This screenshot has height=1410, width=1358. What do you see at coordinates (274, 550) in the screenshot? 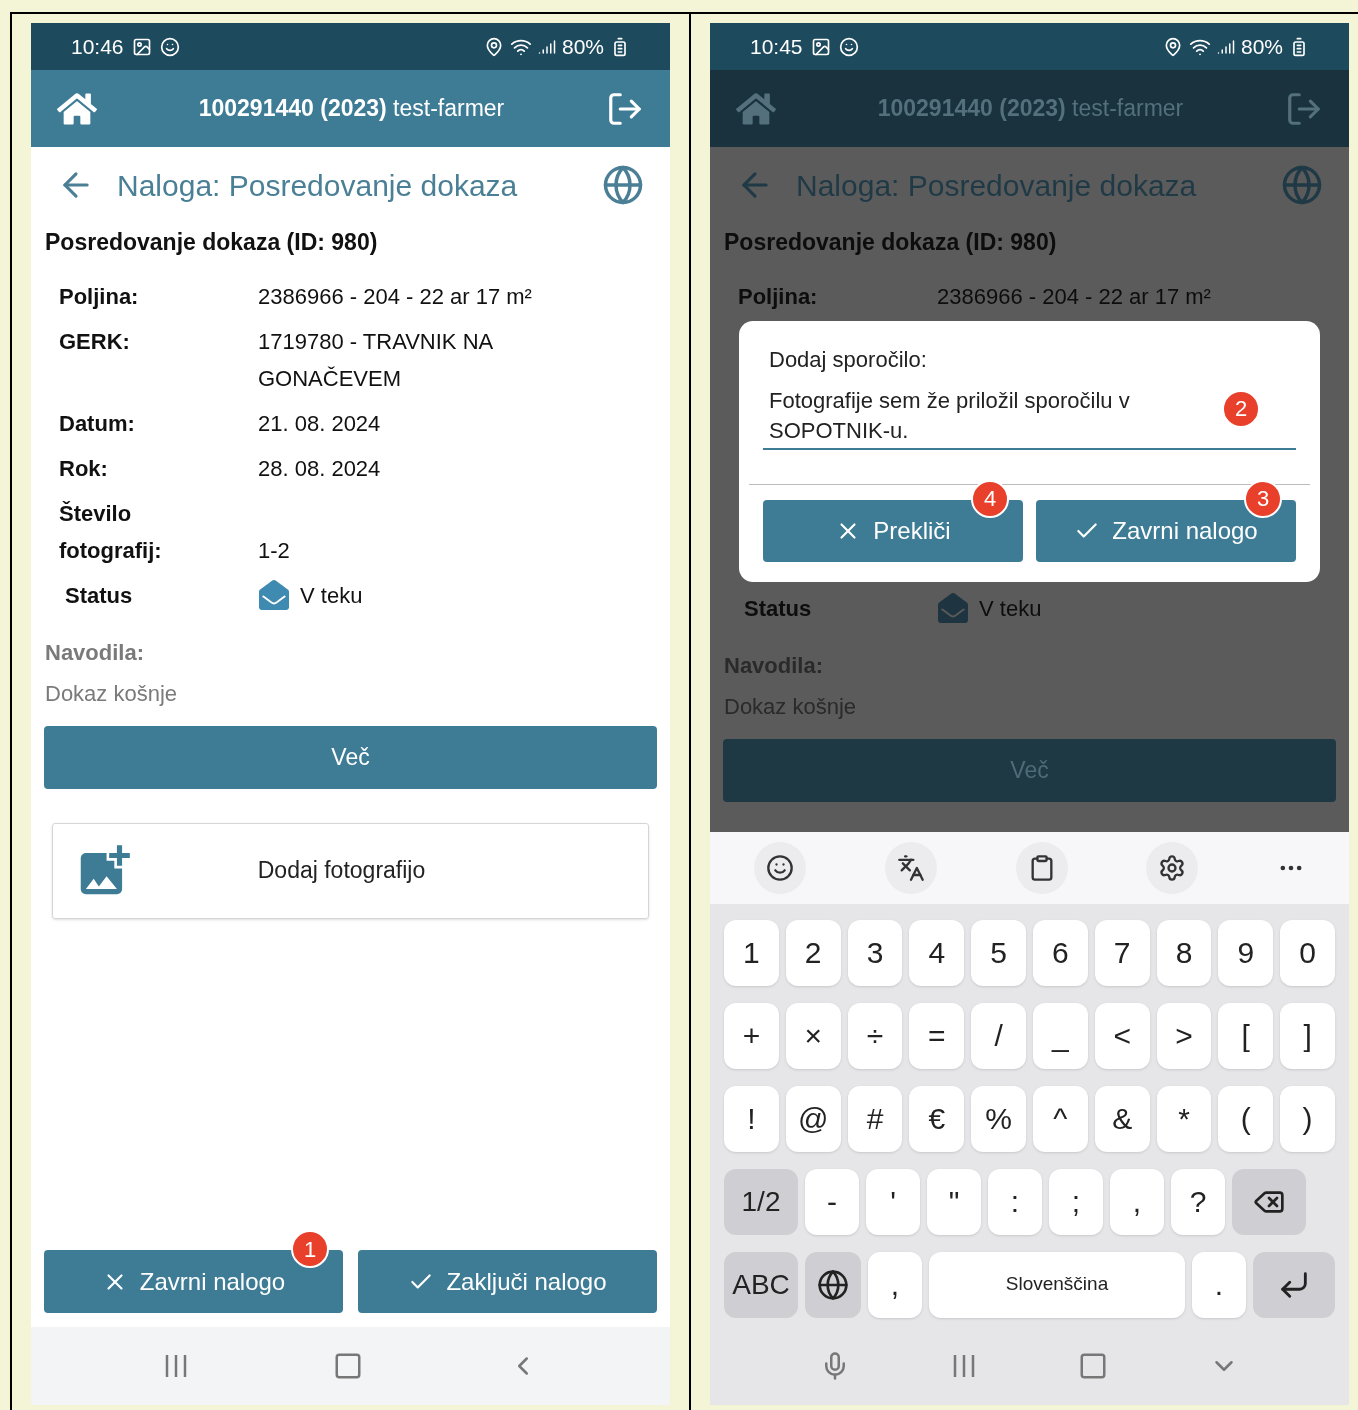
I see `field-value: 1-2` at bounding box center [274, 550].